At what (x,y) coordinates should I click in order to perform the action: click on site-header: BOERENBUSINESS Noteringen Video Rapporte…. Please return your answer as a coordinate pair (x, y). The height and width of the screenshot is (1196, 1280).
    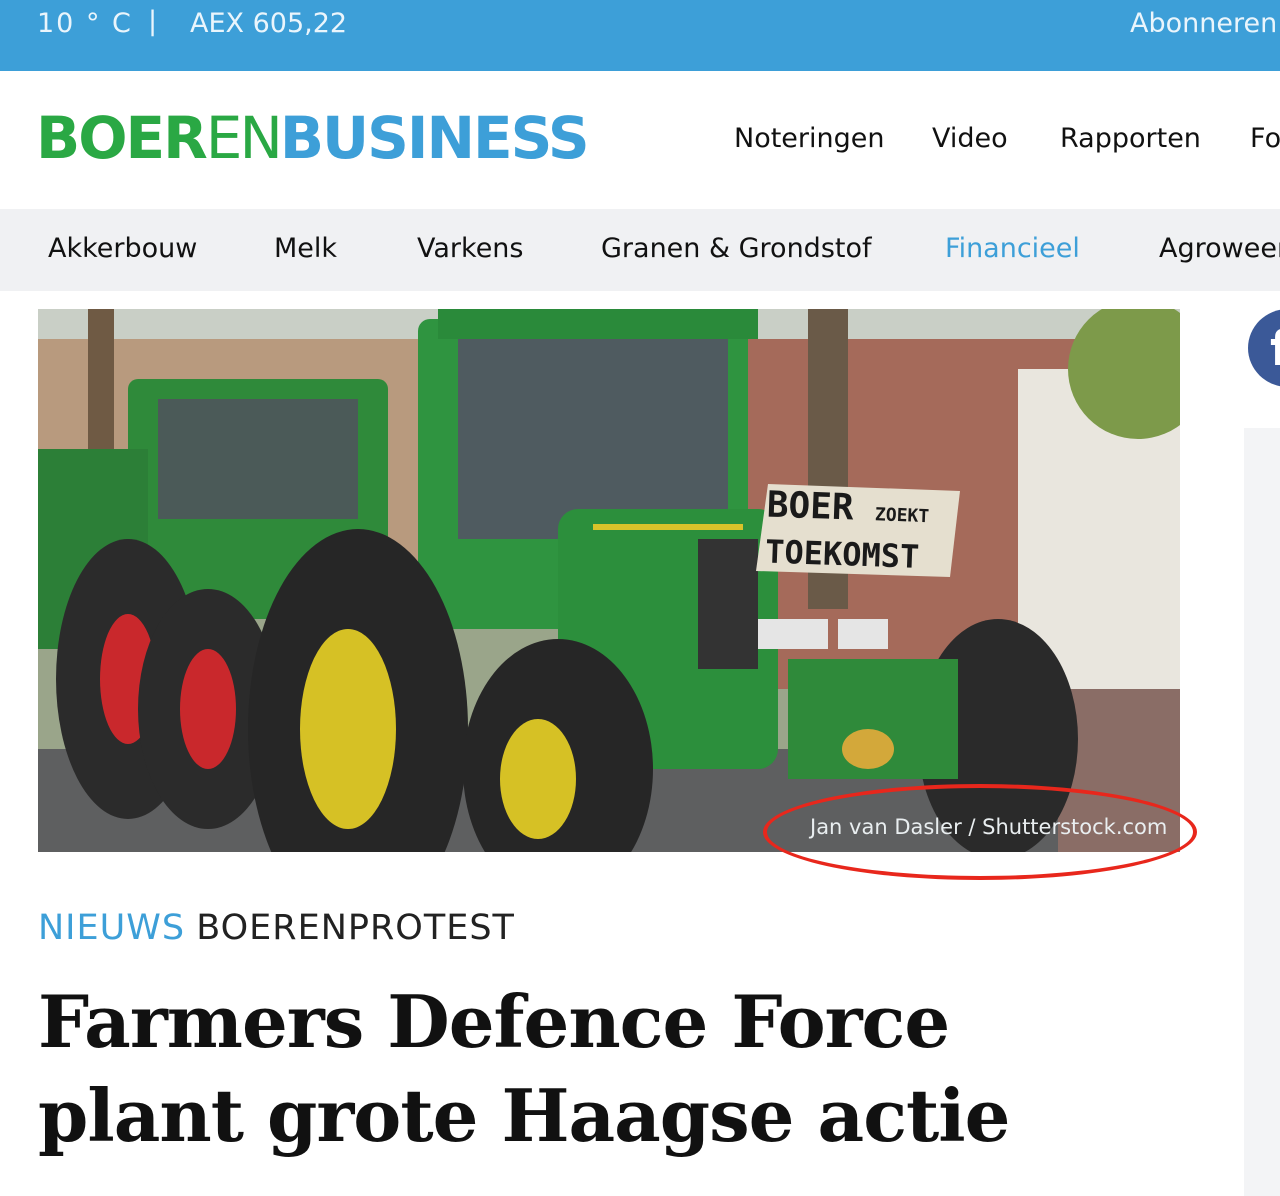
    Looking at the image, I should click on (640, 140).